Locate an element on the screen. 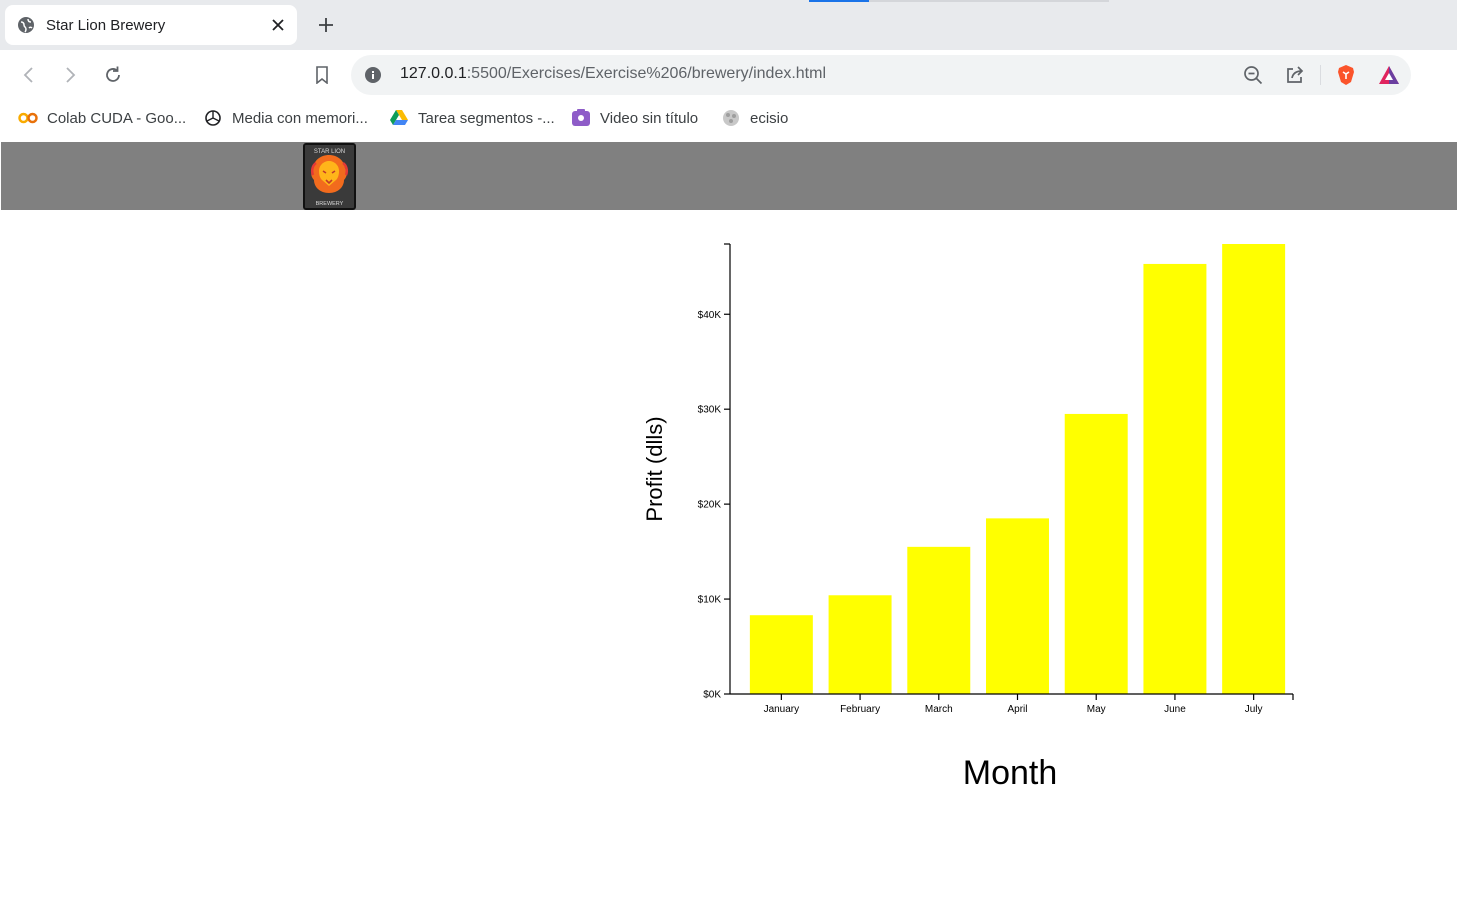  x-axis: January February March April May June July is located at coordinates (1012, 704).